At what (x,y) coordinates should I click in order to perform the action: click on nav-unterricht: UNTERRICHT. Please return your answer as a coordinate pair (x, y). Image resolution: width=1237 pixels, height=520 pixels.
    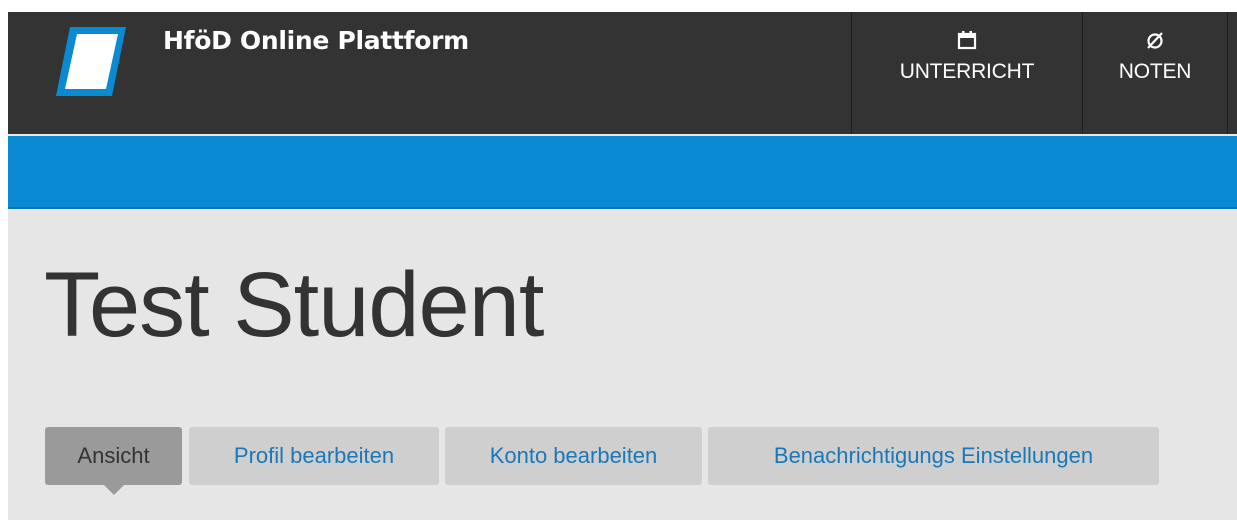
    Looking at the image, I should click on (966, 73).